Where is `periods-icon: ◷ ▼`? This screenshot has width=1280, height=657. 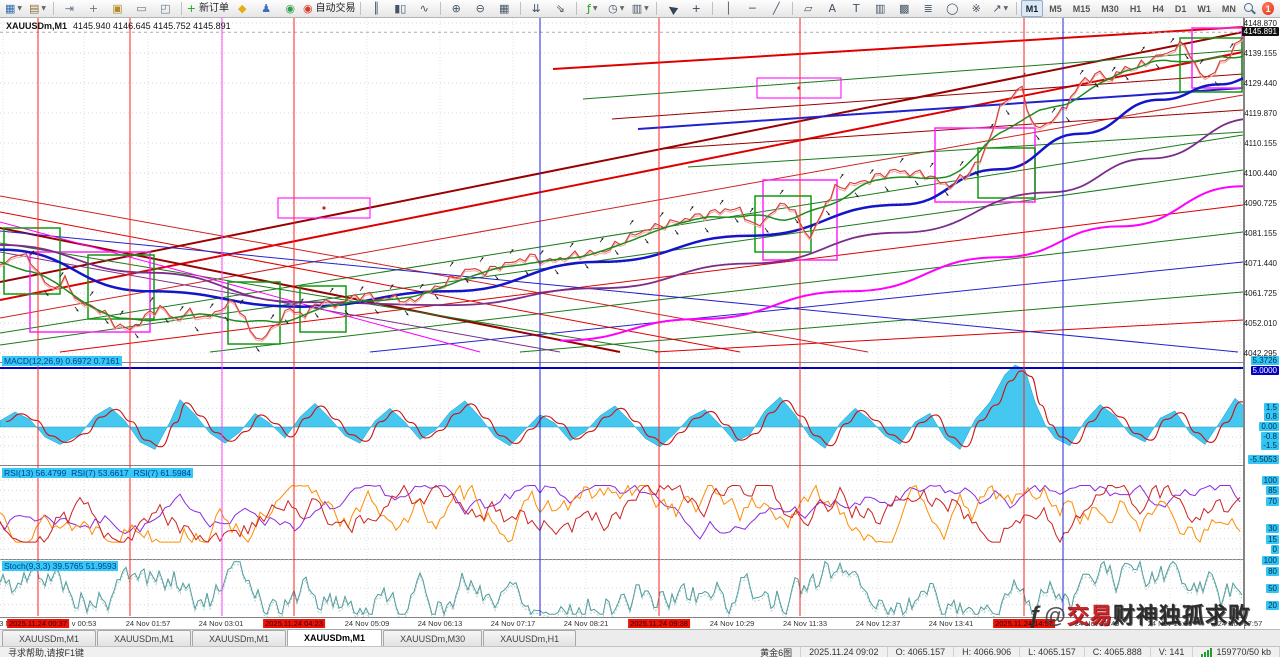
periods-icon: ◷ ▼ is located at coordinates (616, 9).